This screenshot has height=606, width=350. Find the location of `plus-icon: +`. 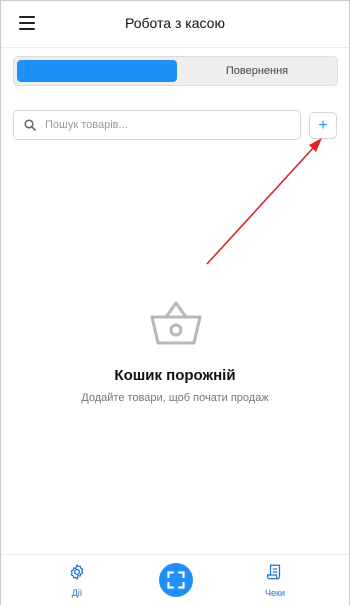

plus-icon: + is located at coordinates (323, 125).